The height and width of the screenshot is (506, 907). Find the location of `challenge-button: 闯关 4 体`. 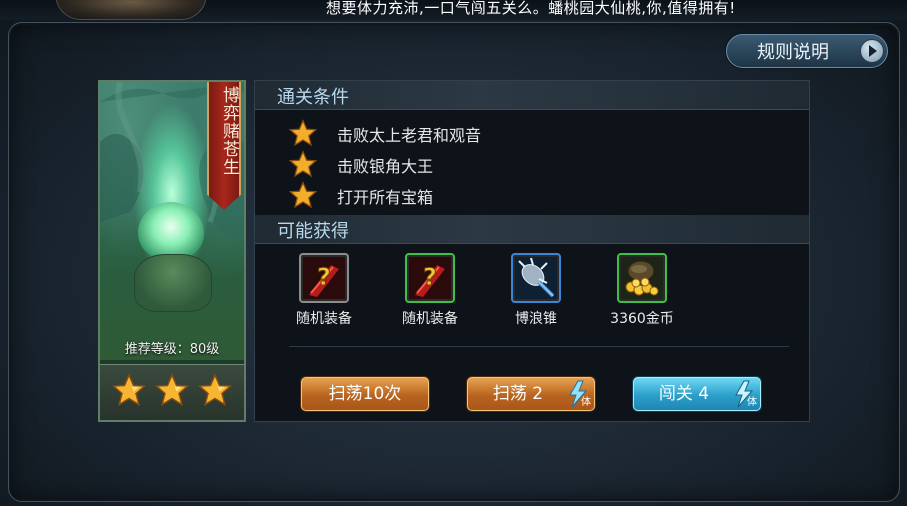

challenge-button: 闯关 4 体 is located at coordinates (697, 394).